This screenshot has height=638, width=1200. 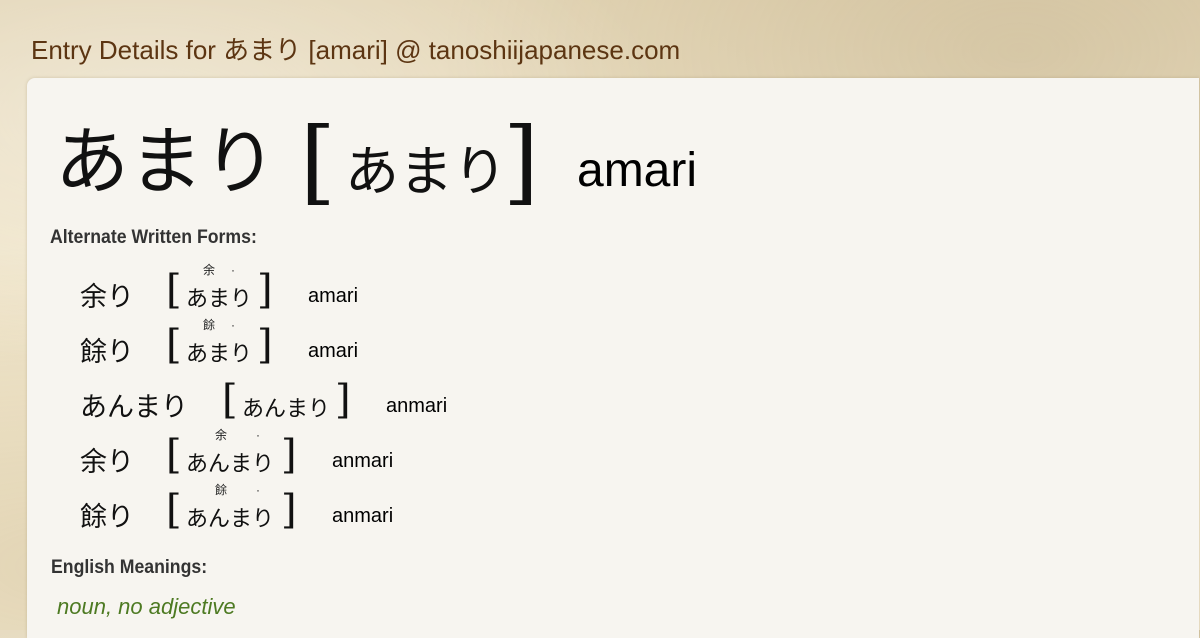 What do you see at coordinates (166, 162) in the screenshot?
I see `main-word: あまり` at bounding box center [166, 162].